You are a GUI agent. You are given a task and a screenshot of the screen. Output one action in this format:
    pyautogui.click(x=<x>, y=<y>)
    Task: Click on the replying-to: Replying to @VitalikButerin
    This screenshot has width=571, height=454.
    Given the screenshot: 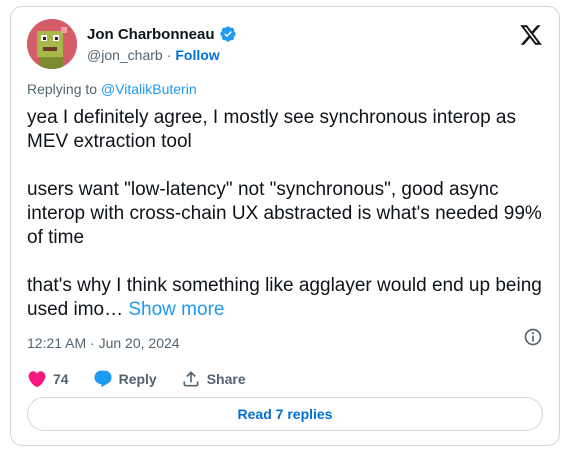 What is the action you would take?
    pyautogui.click(x=112, y=89)
    